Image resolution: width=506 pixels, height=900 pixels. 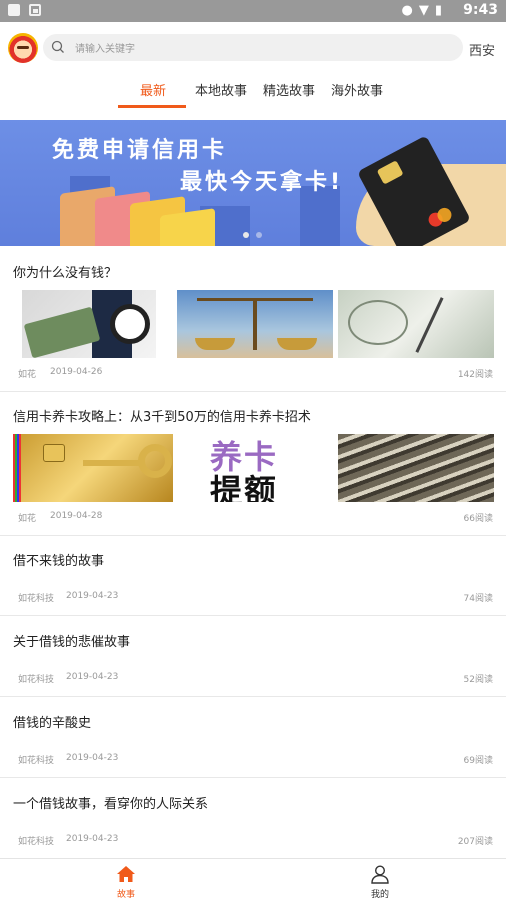 I want to click on article-read-count: 69阅读, so click(x=478, y=761).